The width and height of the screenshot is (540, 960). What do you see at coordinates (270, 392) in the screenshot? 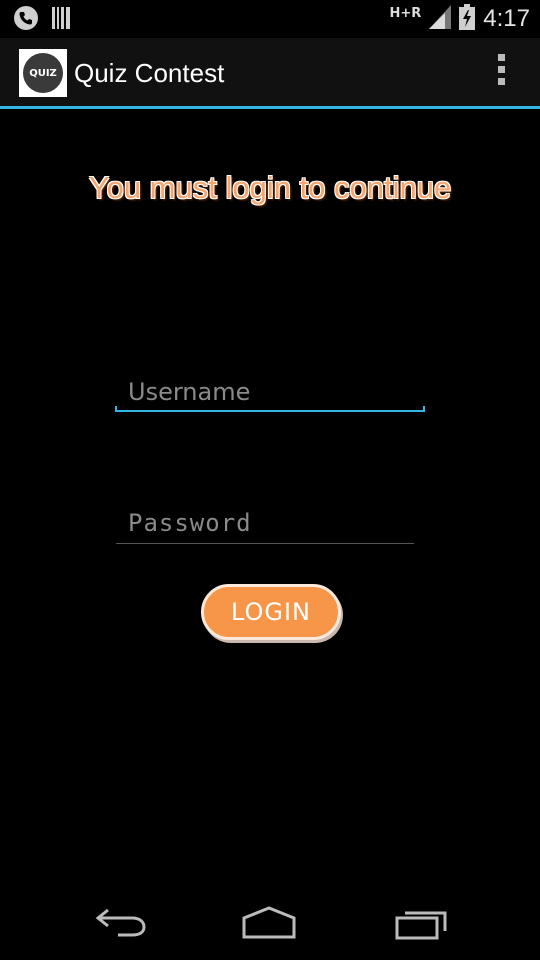
I see `username-input` at bounding box center [270, 392].